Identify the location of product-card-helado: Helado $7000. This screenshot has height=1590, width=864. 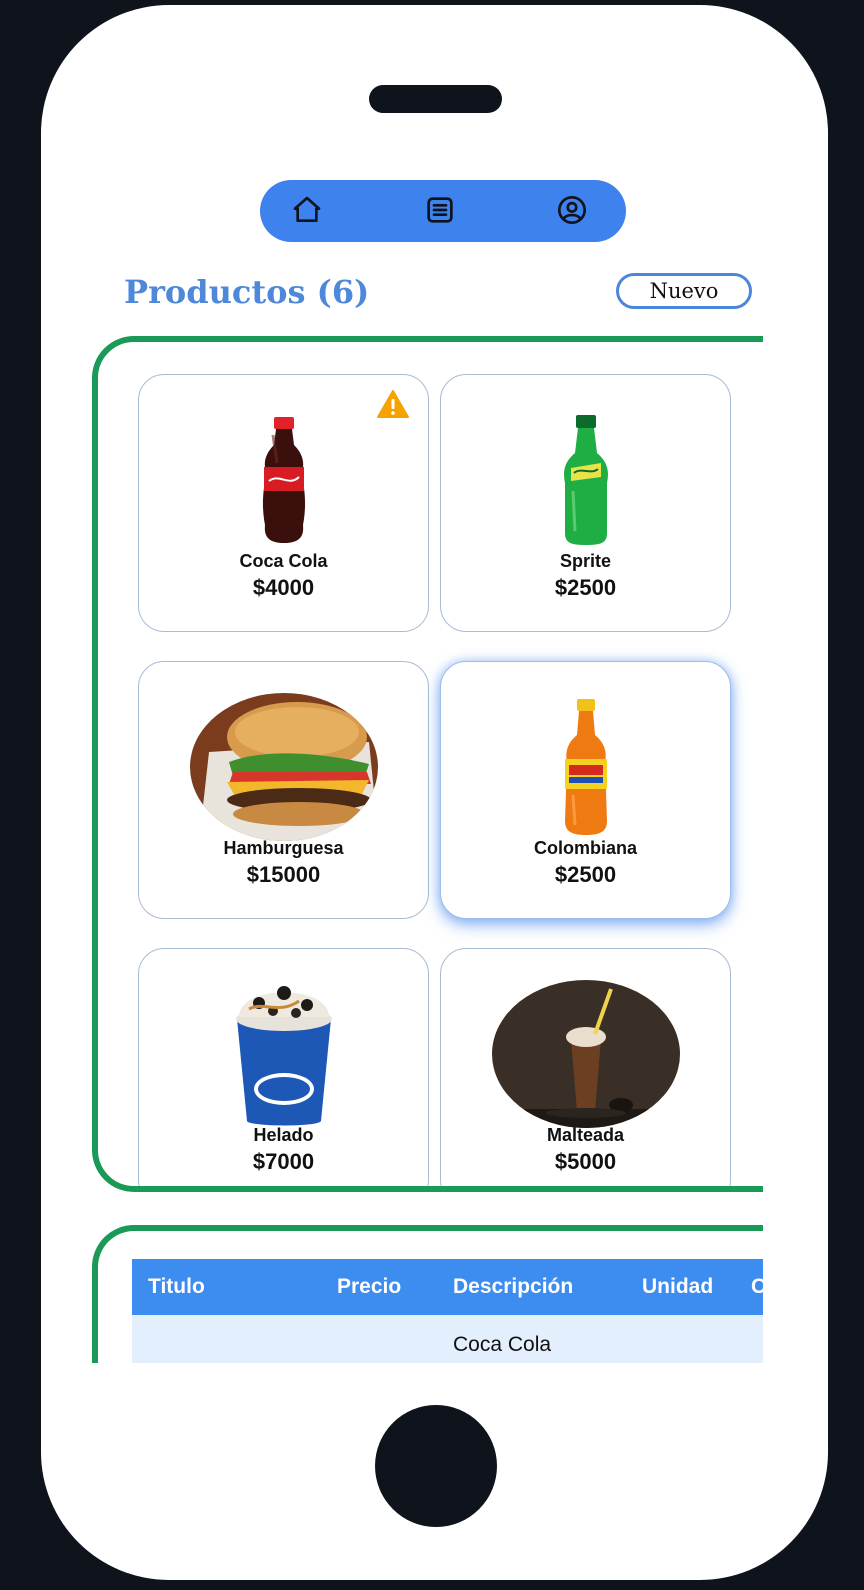
(283, 1067).